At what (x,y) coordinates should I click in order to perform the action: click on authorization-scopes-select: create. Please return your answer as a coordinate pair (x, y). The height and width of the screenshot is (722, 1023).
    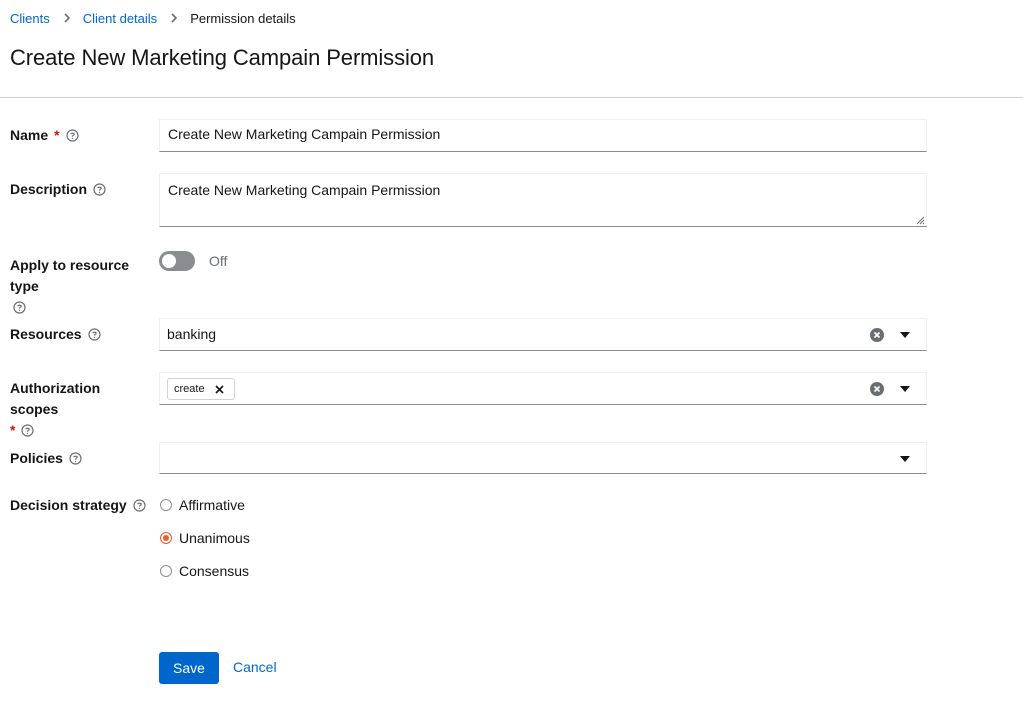
    Looking at the image, I should click on (543, 388).